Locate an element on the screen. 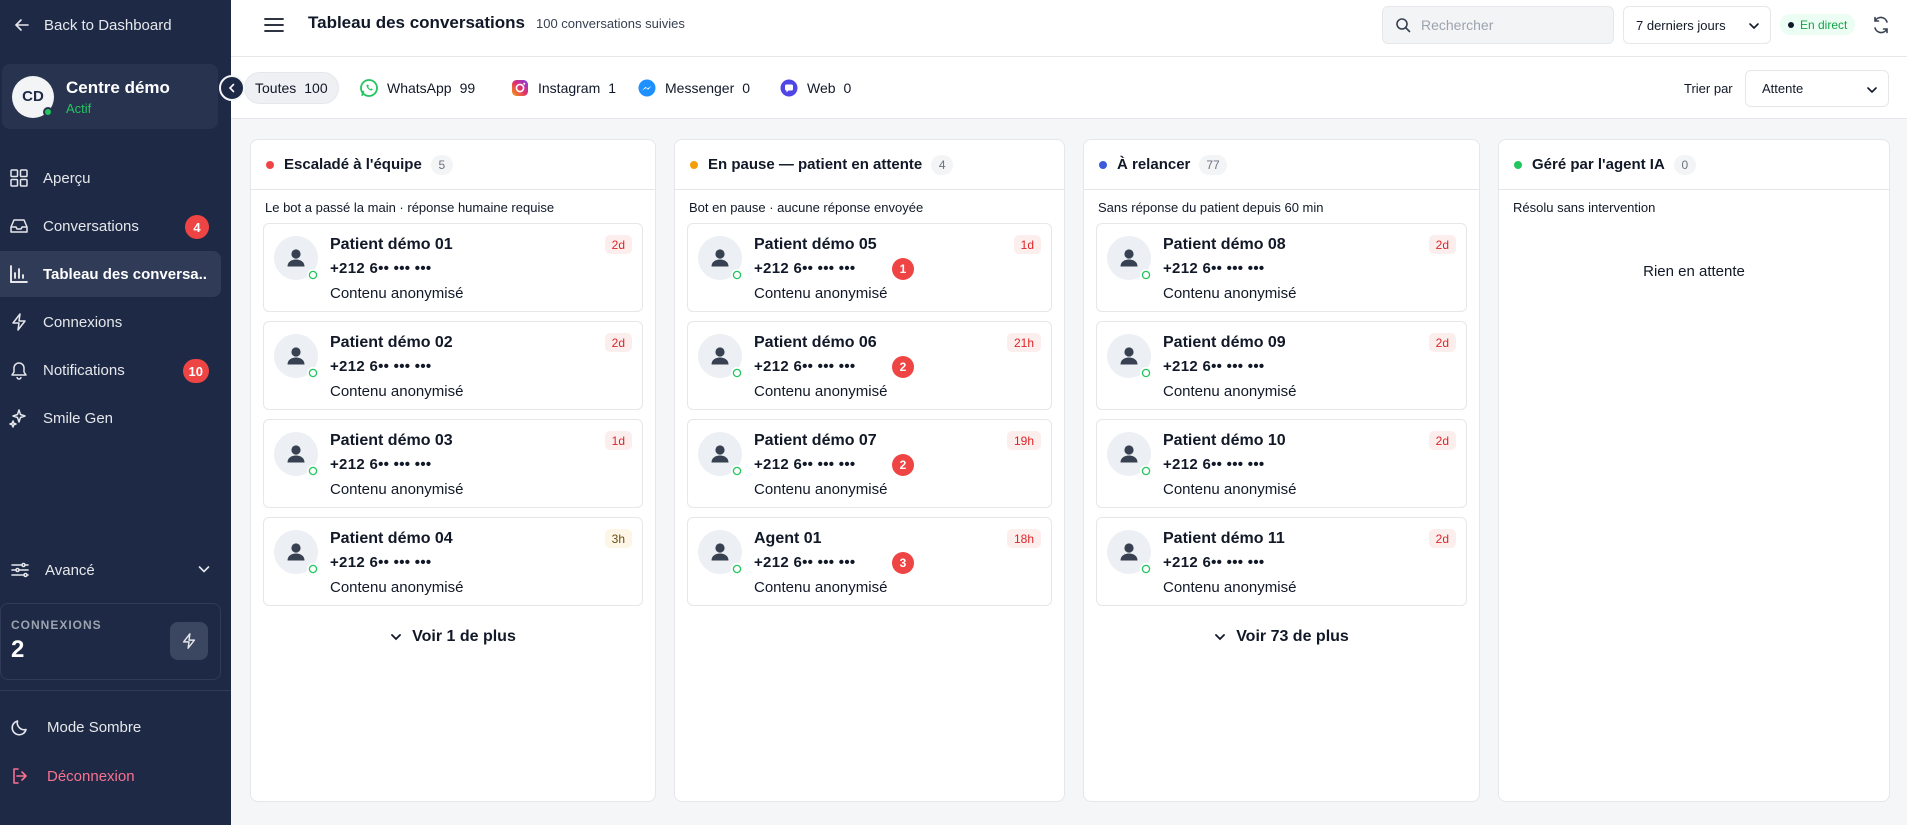  contact-name: Patient démo 05 is located at coordinates (815, 244).